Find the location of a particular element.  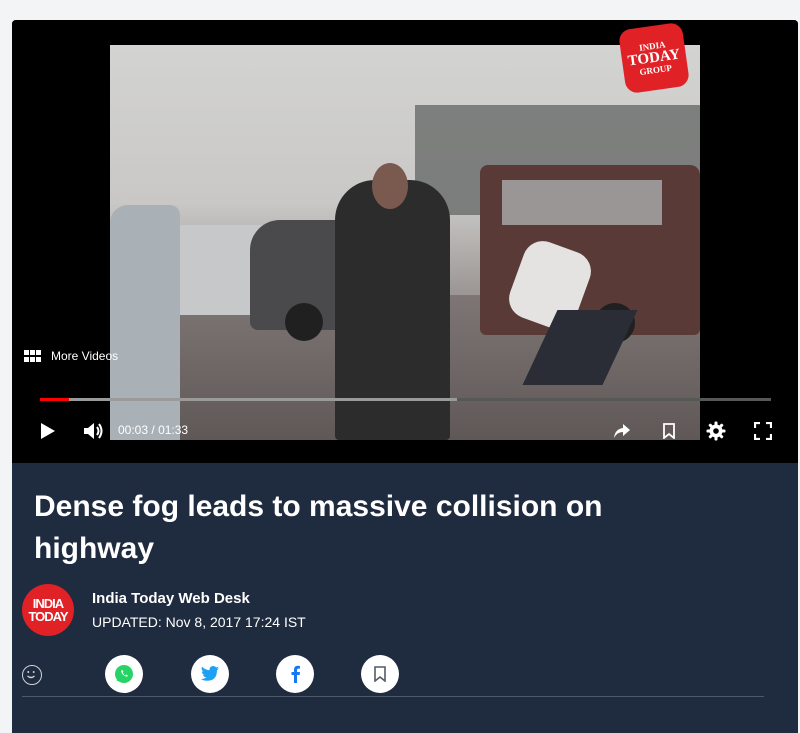

man-left is located at coordinates (145, 322).